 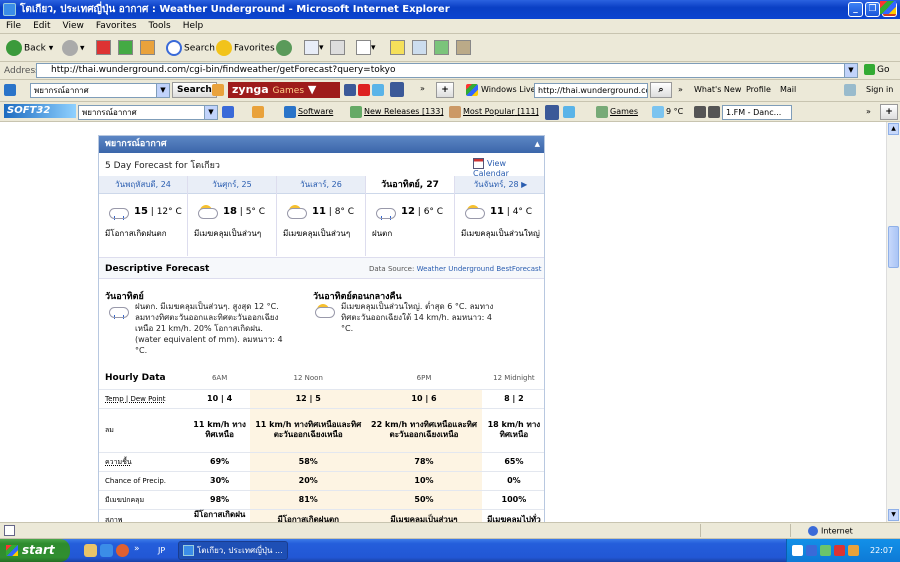 I want to click on view-calendar-link: View Calendar, so click(x=508, y=168).